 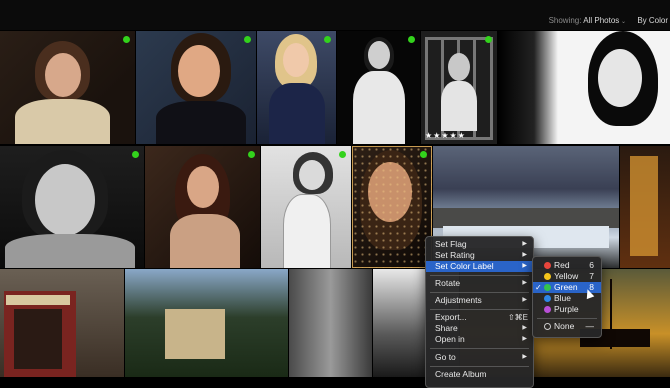 I want to click on showing-label: Showing:, so click(x=565, y=20).